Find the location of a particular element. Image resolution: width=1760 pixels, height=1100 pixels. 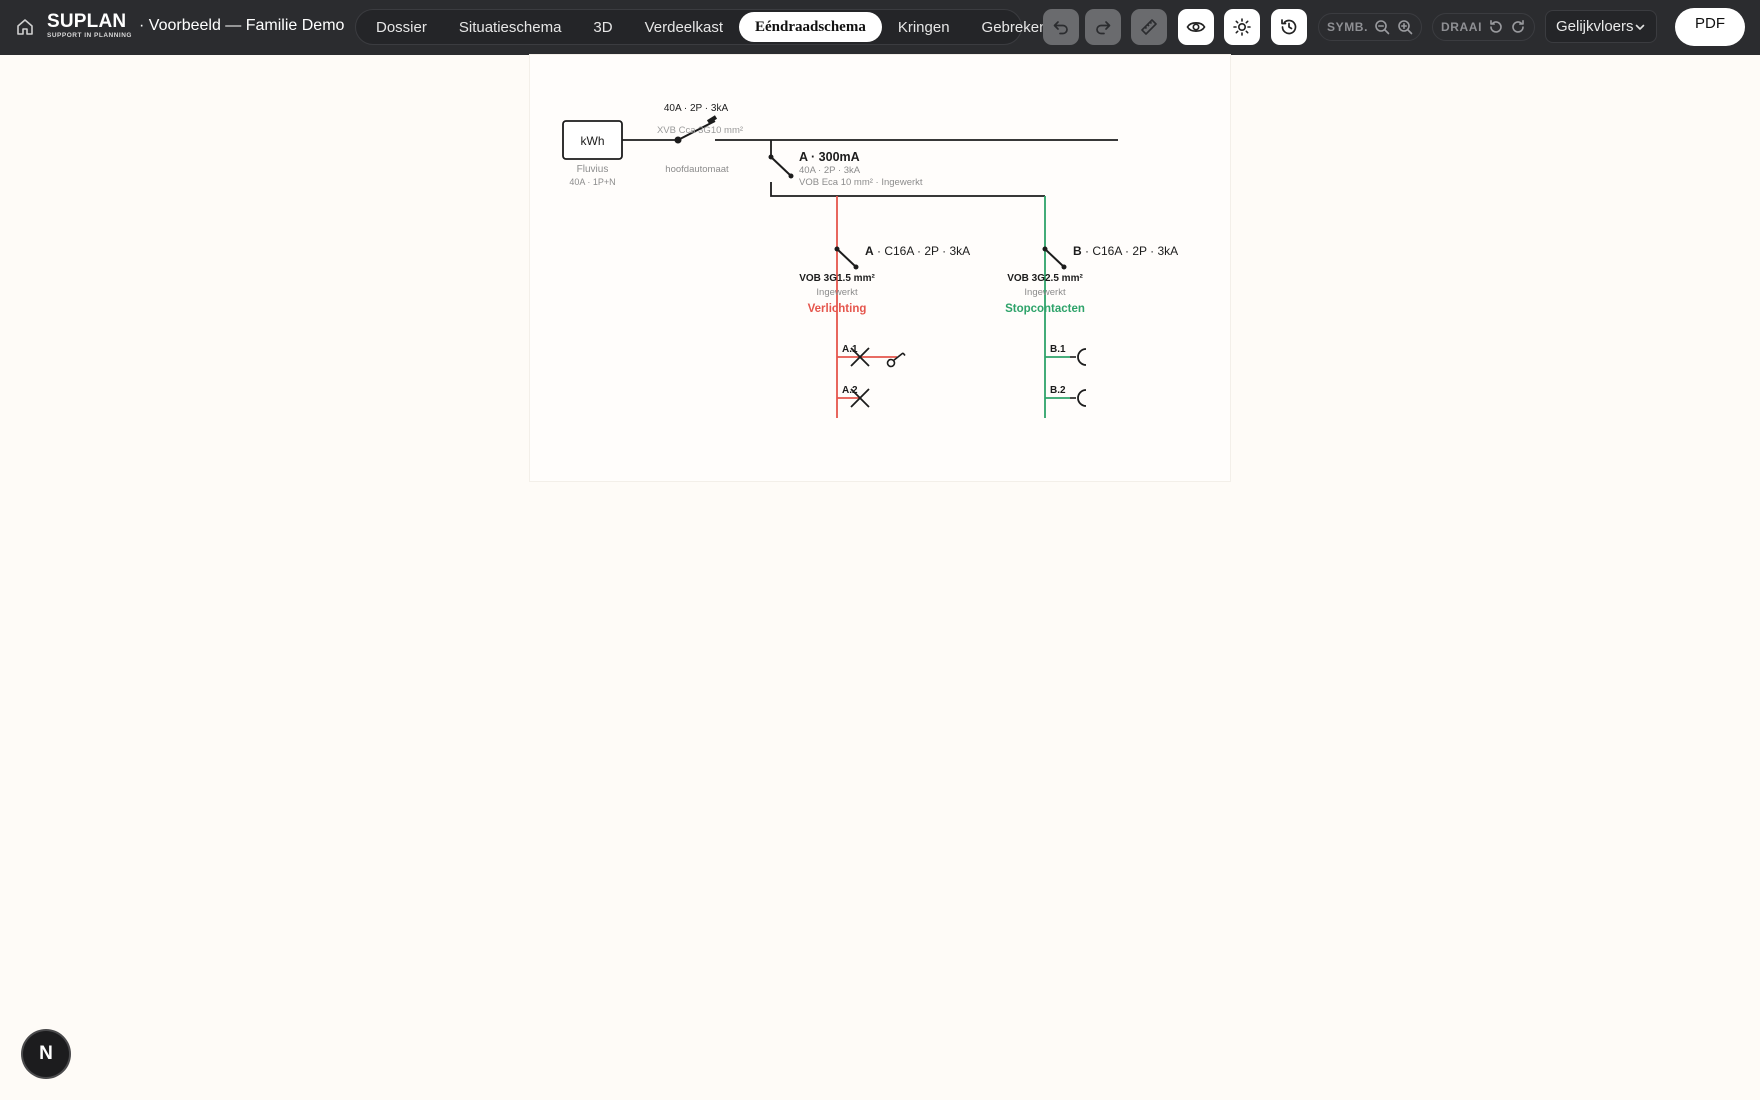

circuit-b-breaker-symbol is located at coordinates (1054, 258).